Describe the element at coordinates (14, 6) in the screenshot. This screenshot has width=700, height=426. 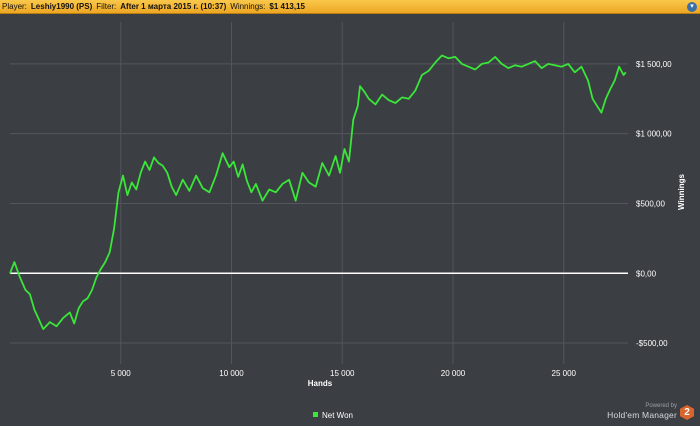
I see `player-label: Player:` at that location.